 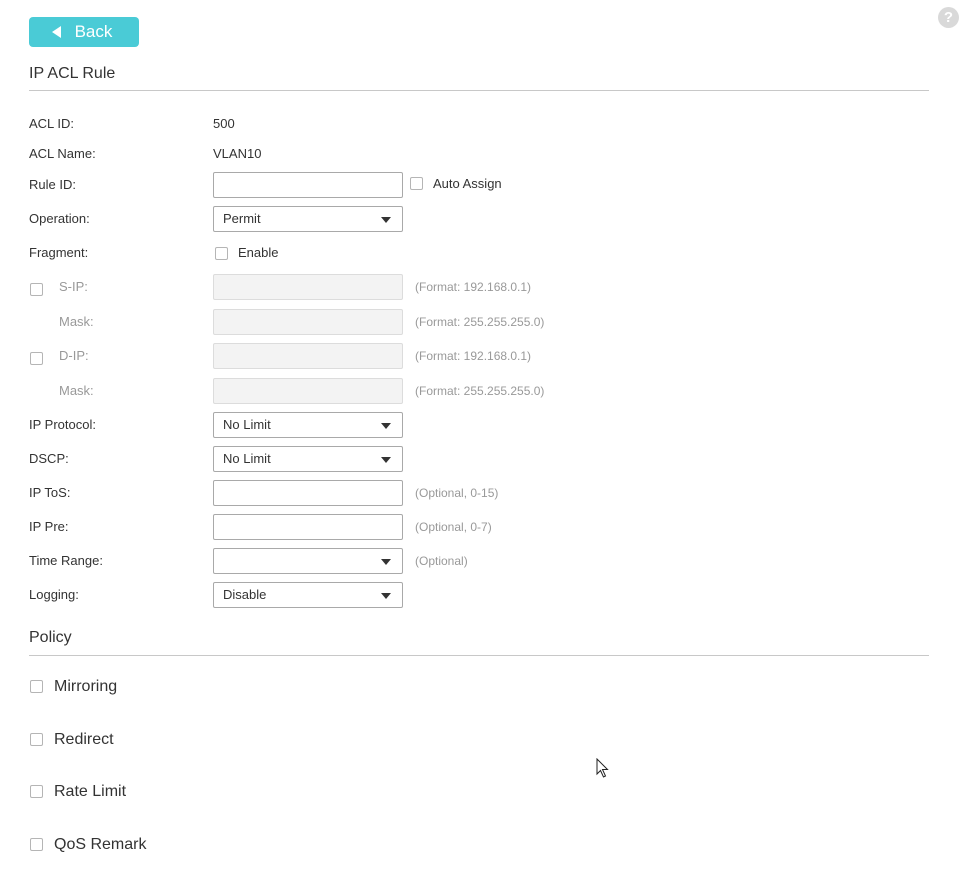 What do you see at coordinates (308, 391) in the screenshot?
I see `d-mask-input` at bounding box center [308, 391].